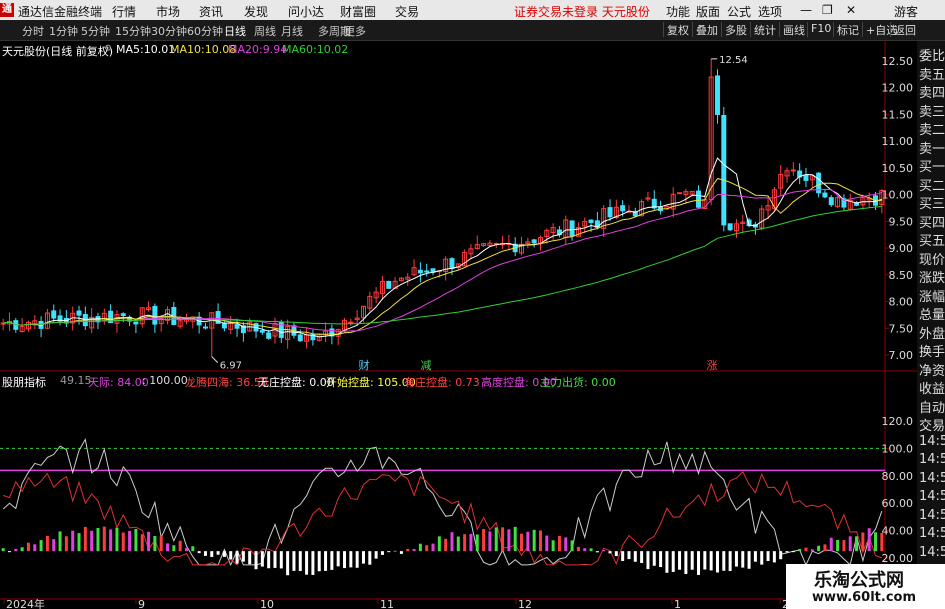 The height and width of the screenshot is (609, 945). Describe the element at coordinates (932, 295) in the screenshot. I see `side-panel-item: 涨幅` at that location.